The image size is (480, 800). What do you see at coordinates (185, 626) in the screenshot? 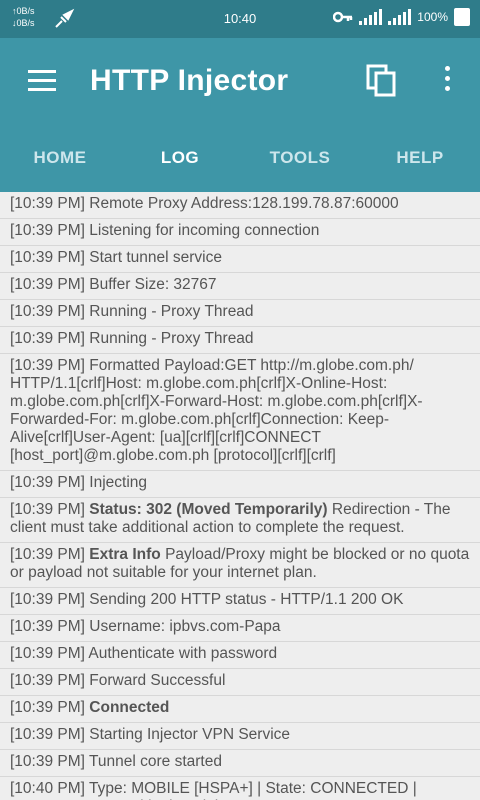
I see `log-message: Username: ipbvs.com-Papa` at bounding box center [185, 626].